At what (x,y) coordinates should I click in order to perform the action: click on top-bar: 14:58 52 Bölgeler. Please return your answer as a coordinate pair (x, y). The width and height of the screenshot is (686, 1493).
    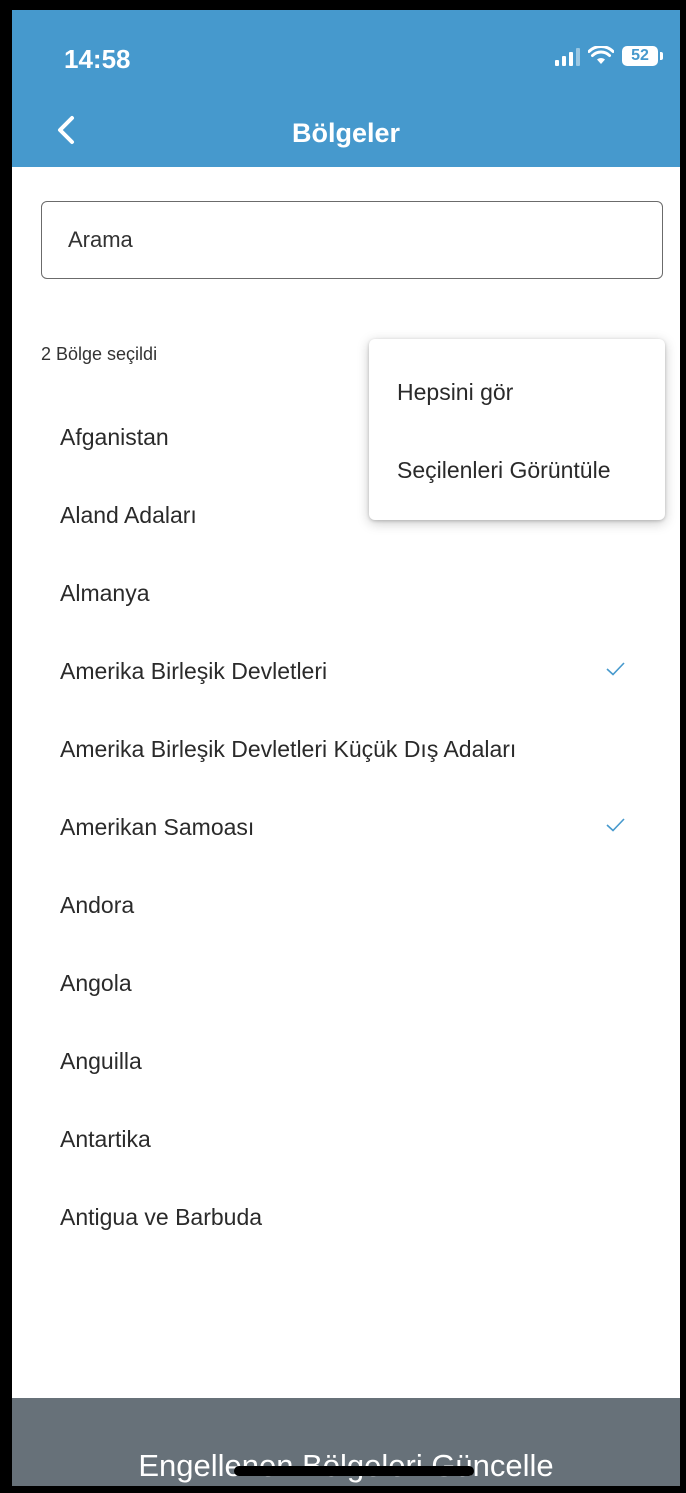
    Looking at the image, I should click on (346, 88).